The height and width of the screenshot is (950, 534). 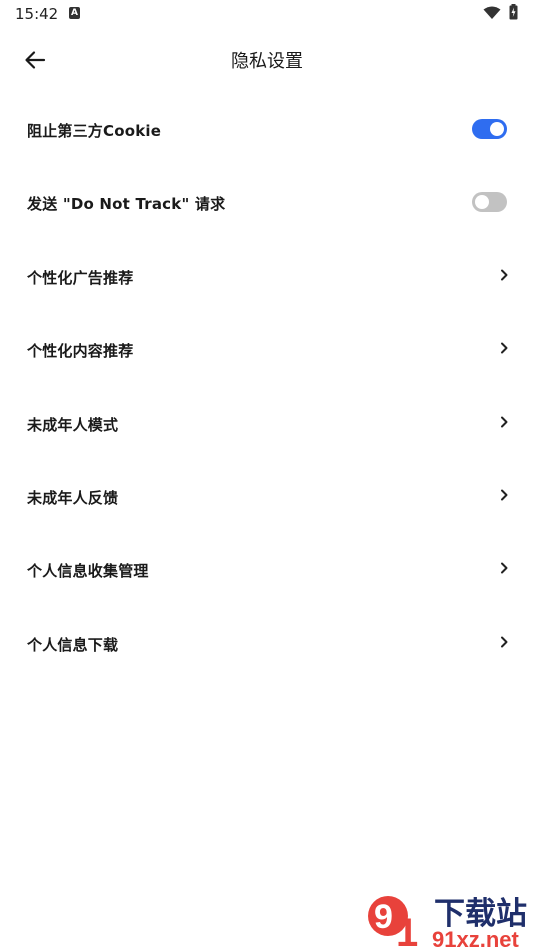 What do you see at coordinates (267, 423) in the screenshot?
I see `setting-row-minor-mode: 未成年人模式` at bounding box center [267, 423].